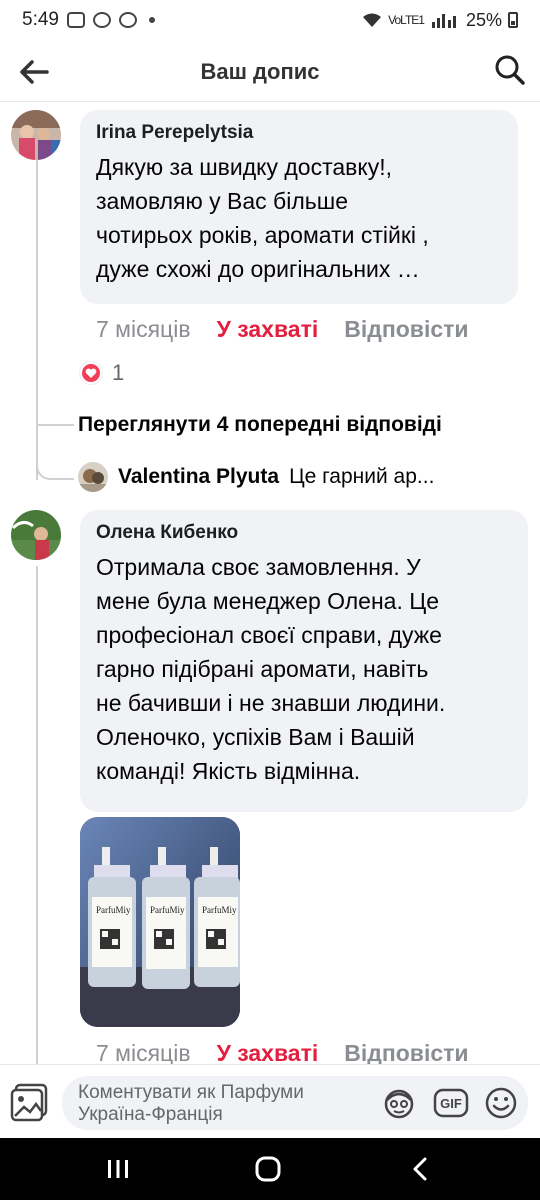 The width and height of the screenshot is (540, 1200). I want to click on back-nav-button, so click(420, 1169).